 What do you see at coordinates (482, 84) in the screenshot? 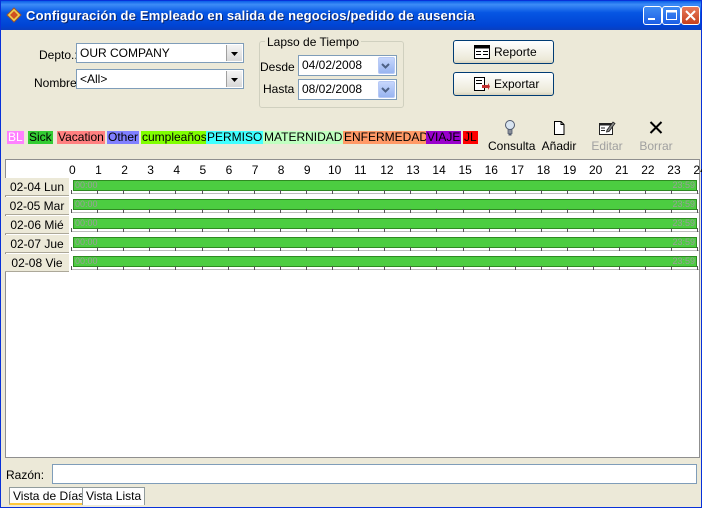
I see `export-icon` at bounding box center [482, 84].